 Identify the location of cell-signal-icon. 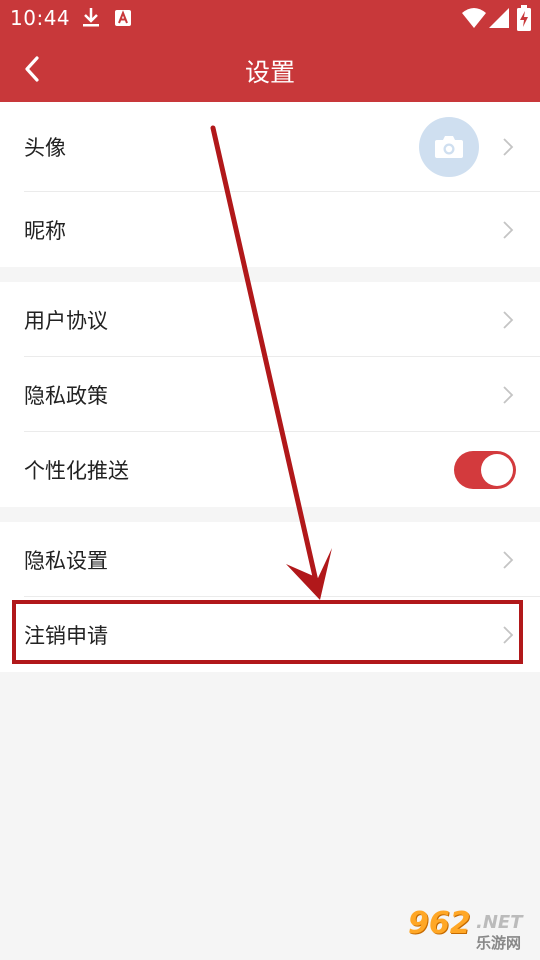
(499, 20).